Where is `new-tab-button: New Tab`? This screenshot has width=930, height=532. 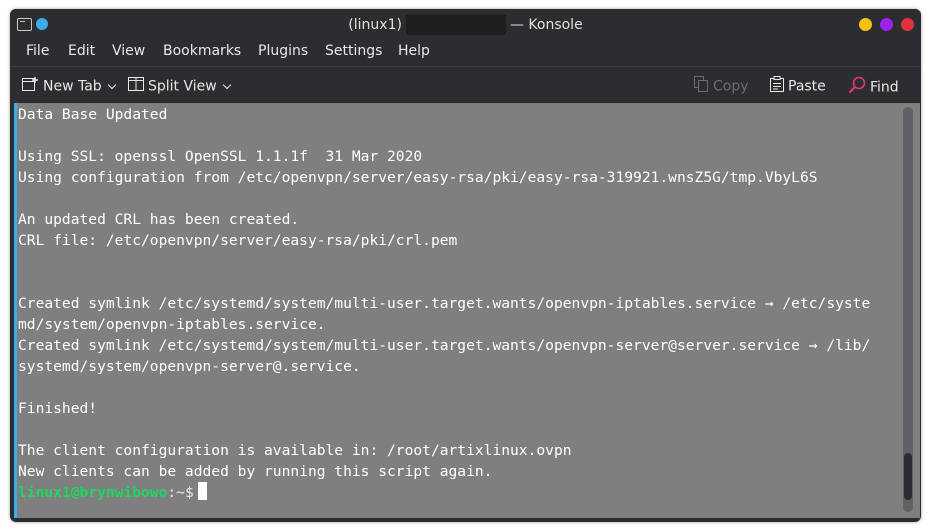
new-tab-button: New Tab is located at coordinates (69, 86).